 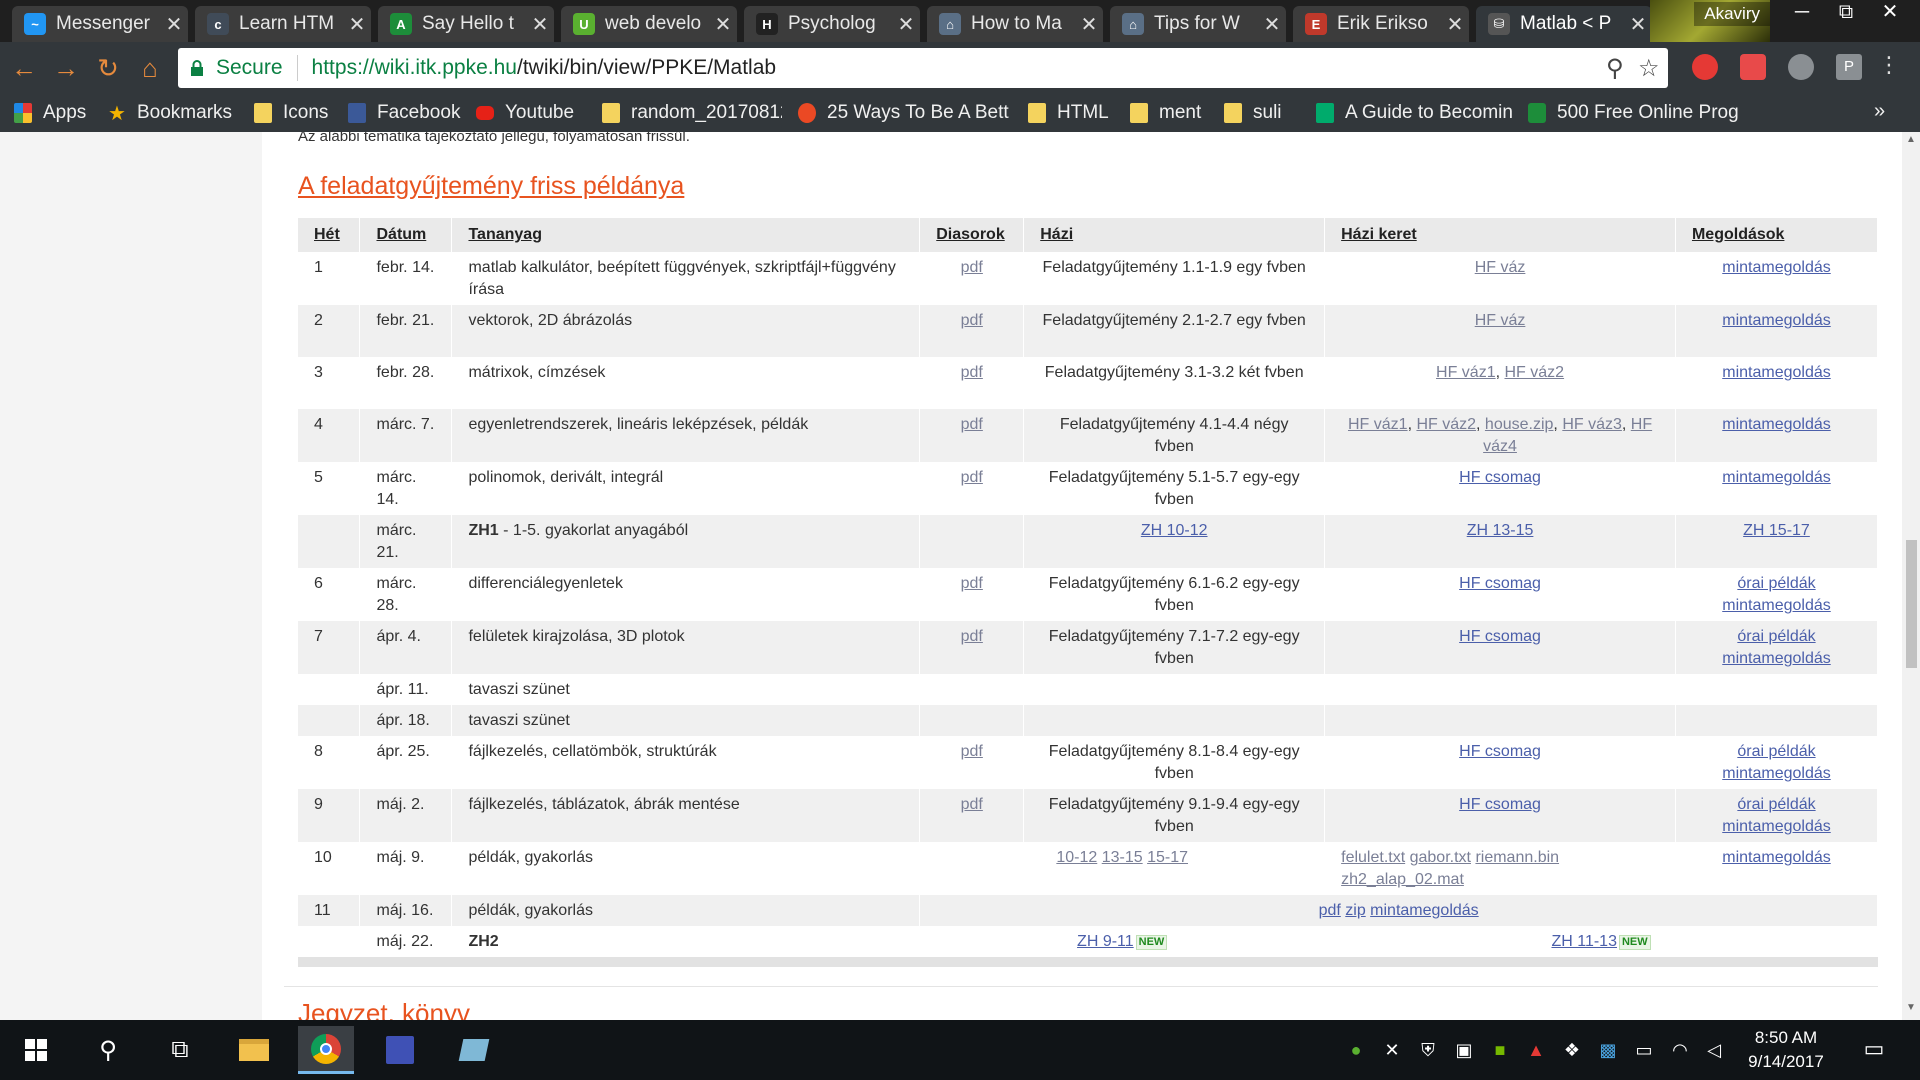 I want to click on zh-link: 13-15, so click(x=1122, y=857).